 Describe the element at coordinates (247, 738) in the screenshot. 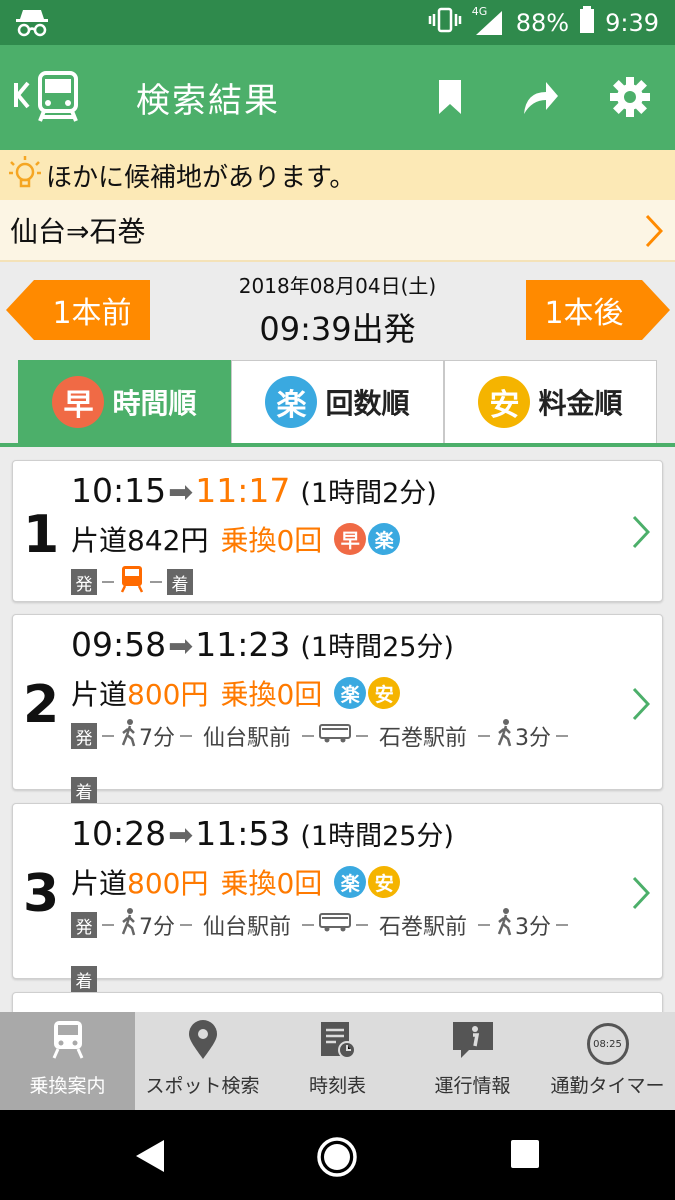

I see `stop-name: 仙台駅前` at that location.